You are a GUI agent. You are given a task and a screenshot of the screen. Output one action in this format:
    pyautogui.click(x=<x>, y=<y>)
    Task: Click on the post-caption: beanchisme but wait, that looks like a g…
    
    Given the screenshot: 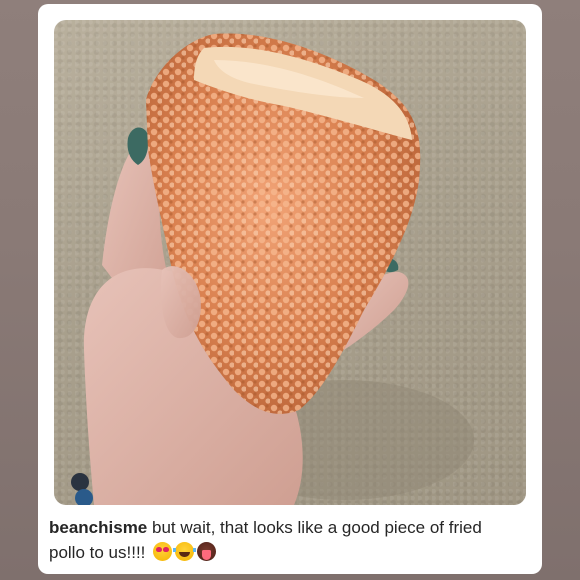 What is the action you would take?
    pyautogui.click(x=284, y=540)
    